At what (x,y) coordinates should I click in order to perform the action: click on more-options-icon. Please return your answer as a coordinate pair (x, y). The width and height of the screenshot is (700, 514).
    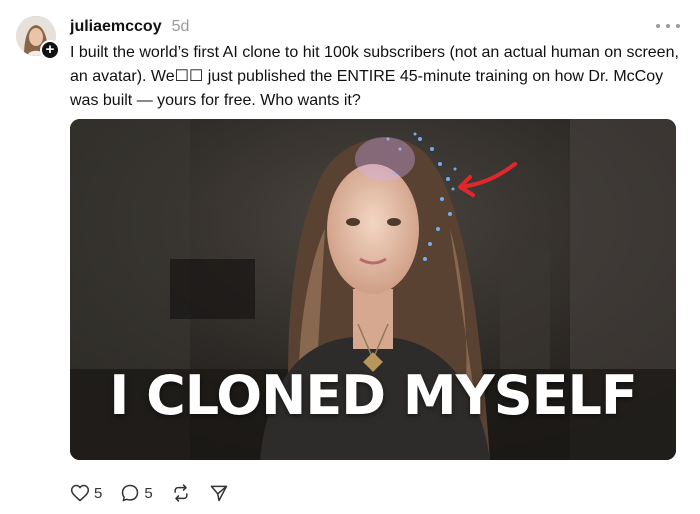
    Looking at the image, I should click on (668, 26).